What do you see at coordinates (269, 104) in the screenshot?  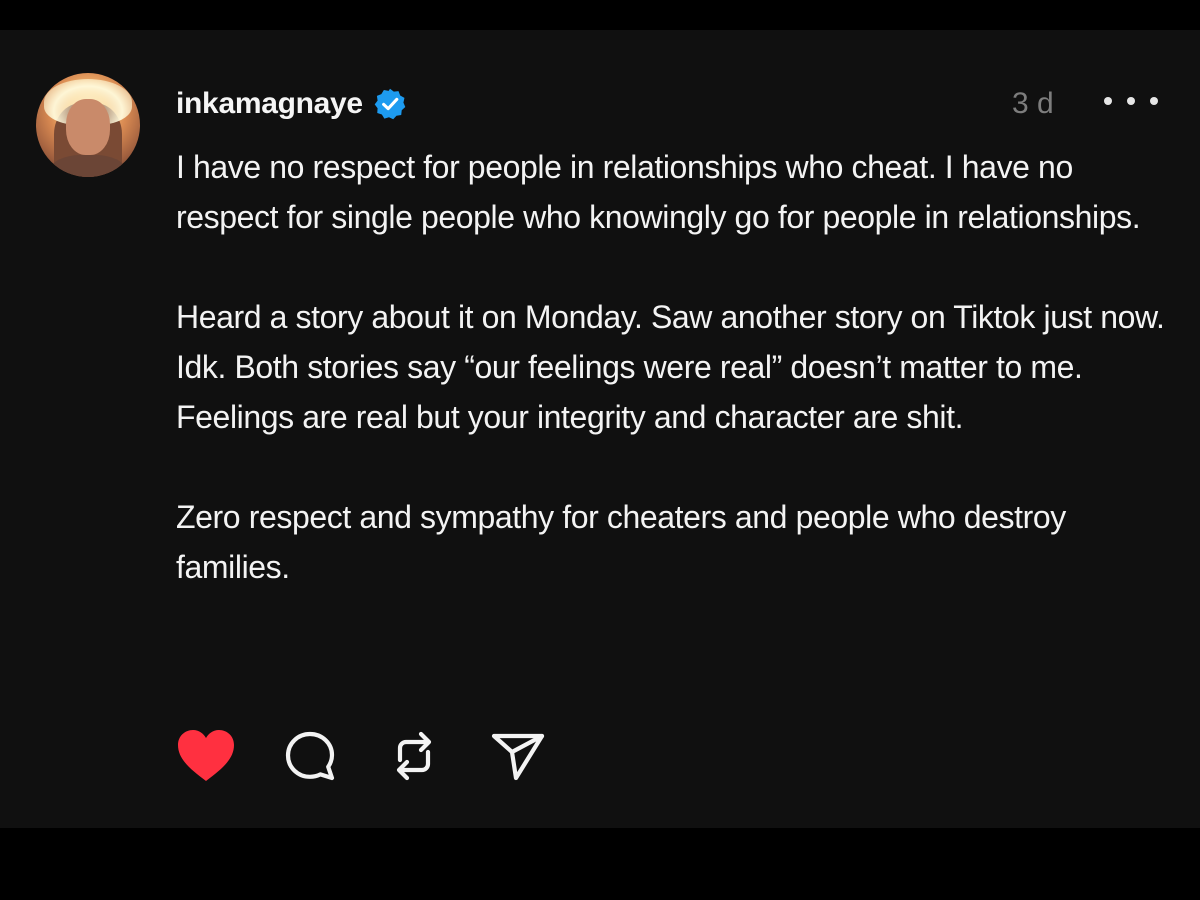 I see `username-link: inkamagnaye` at bounding box center [269, 104].